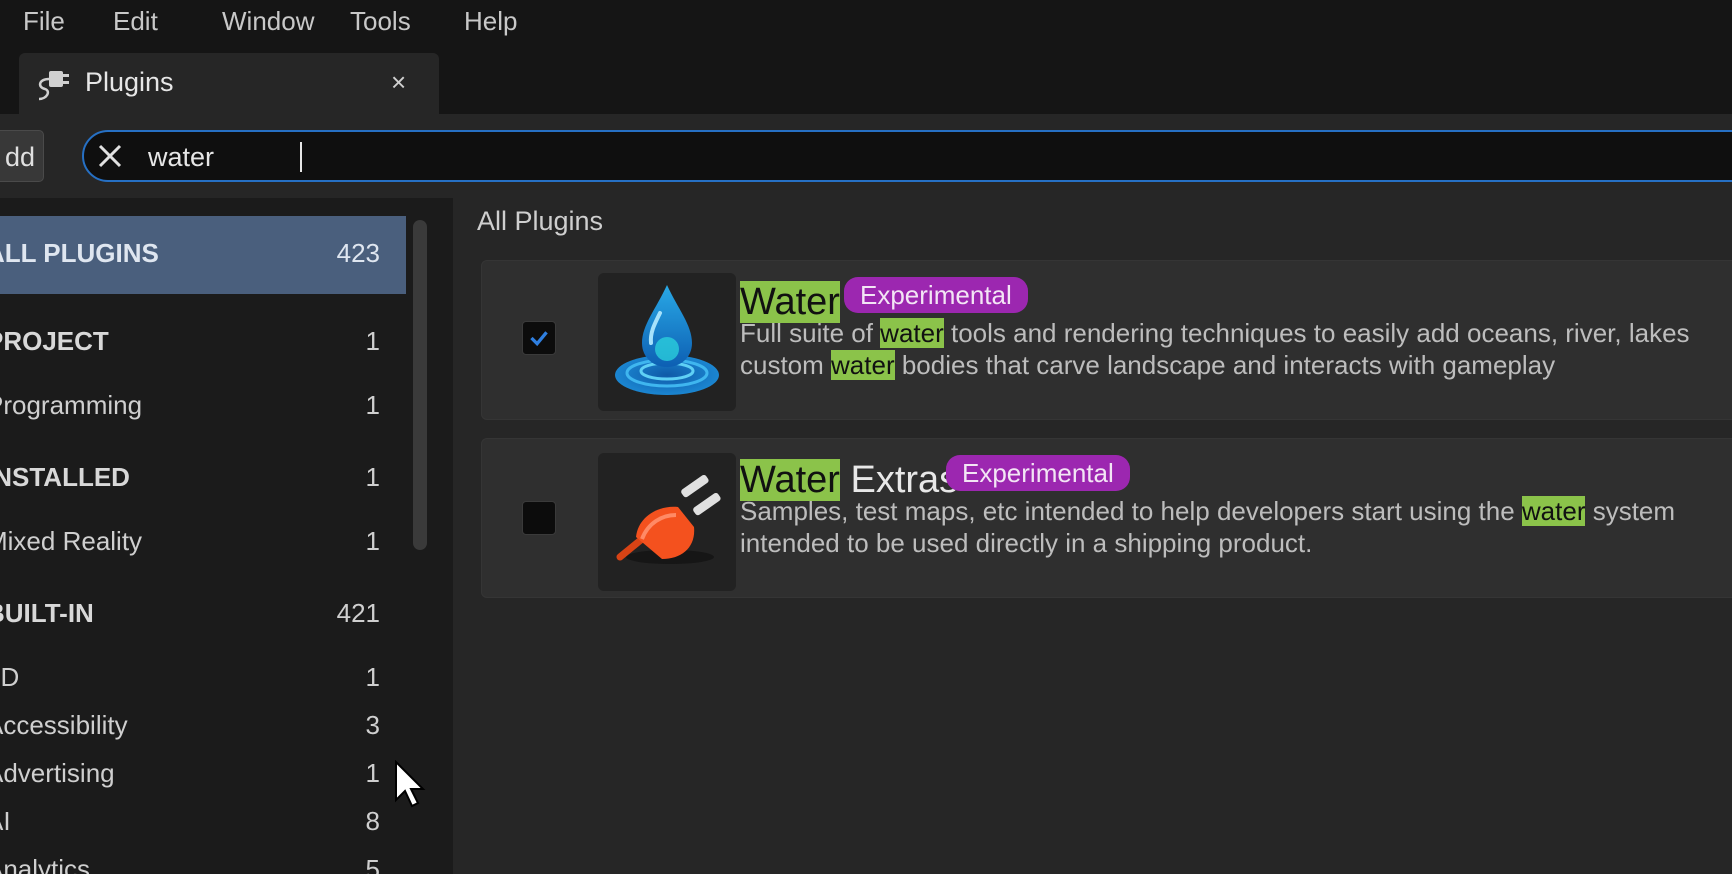 This screenshot has width=1732, height=874. I want to click on search-box, so click(907, 156).